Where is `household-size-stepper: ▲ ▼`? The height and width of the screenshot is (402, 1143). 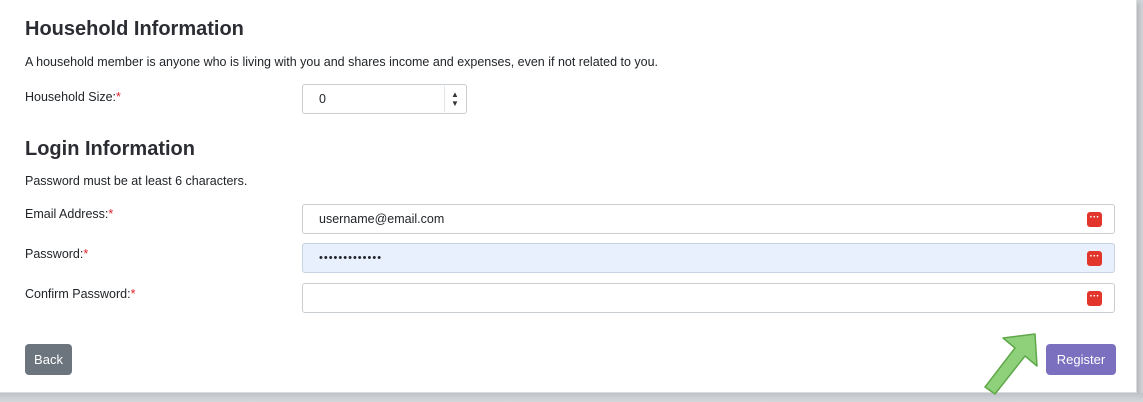 household-size-stepper: ▲ ▼ is located at coordinates (454, 99).